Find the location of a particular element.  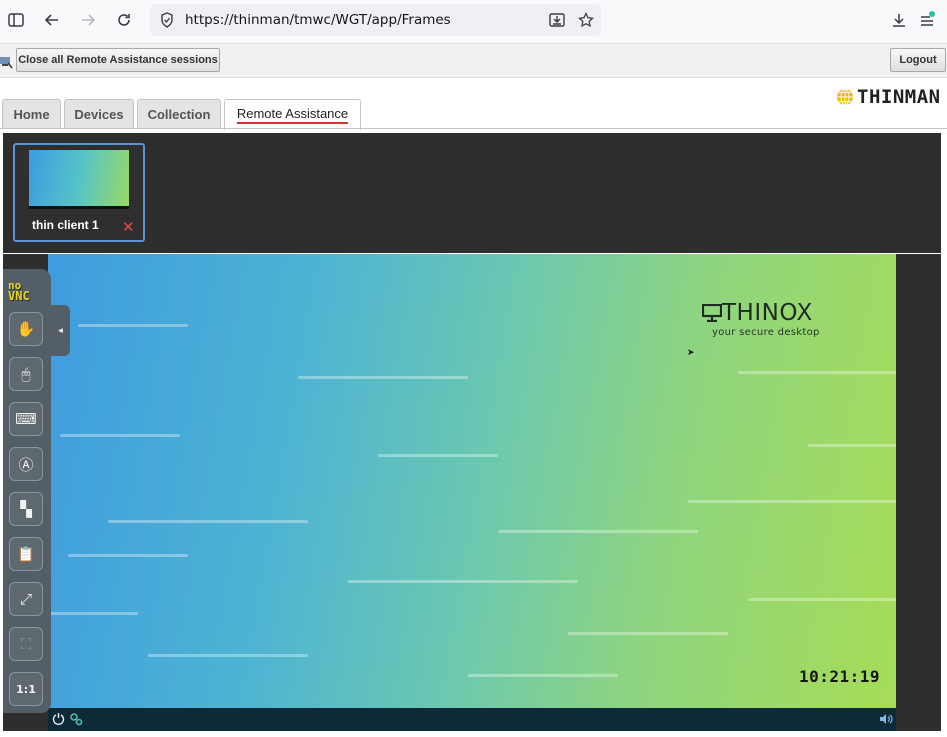

drag-viewport-icon: ✋ is located at coordinates (26, 329).